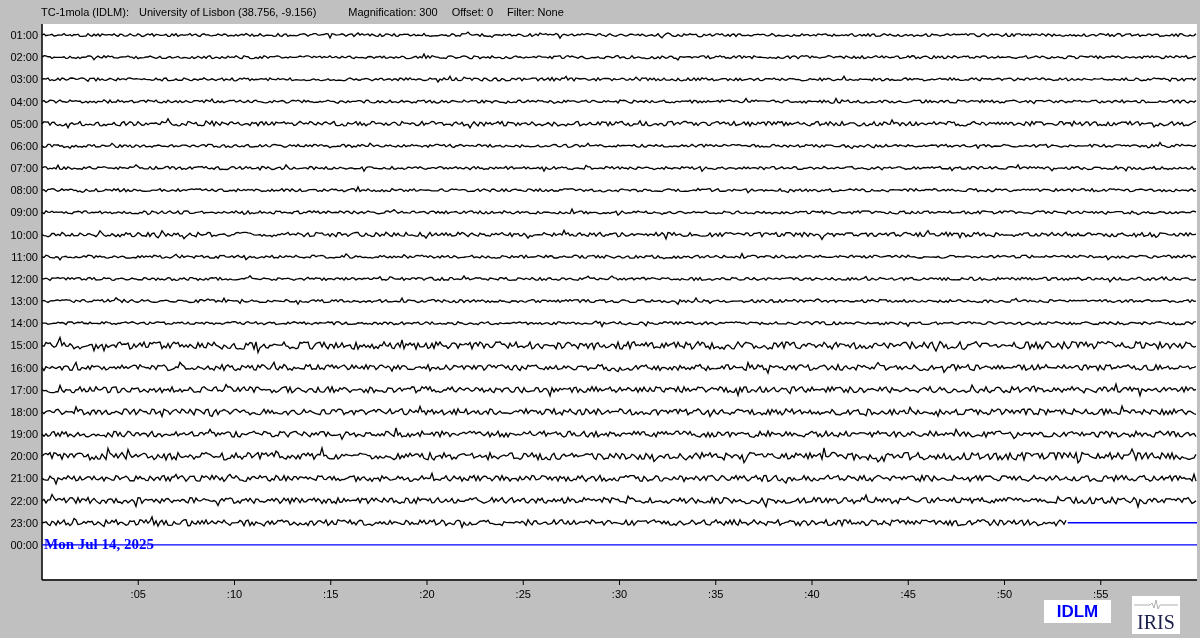 The width and height of the screenshot is (1200, 638). What do you see at coordinates (24, 57) in the screenshot?
I see `hour-label: 02:00` at bounding box center [24, 57].